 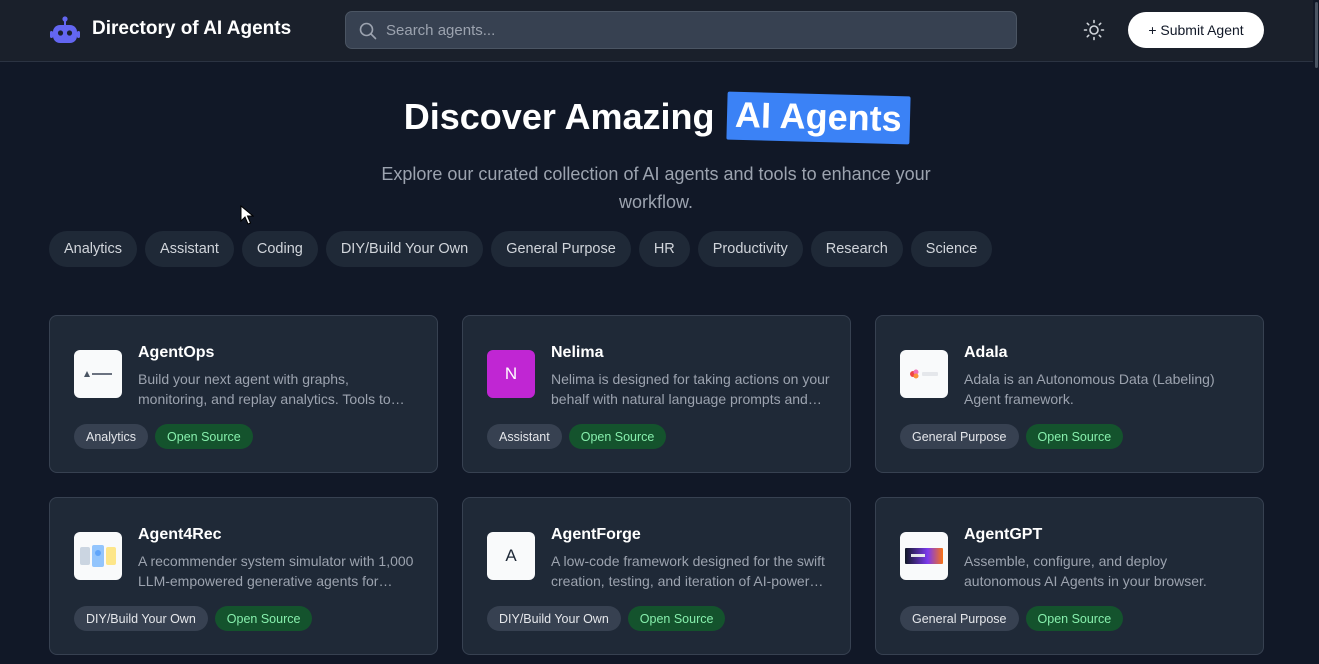 I want to click on search-box, so click(x=681, y=30).